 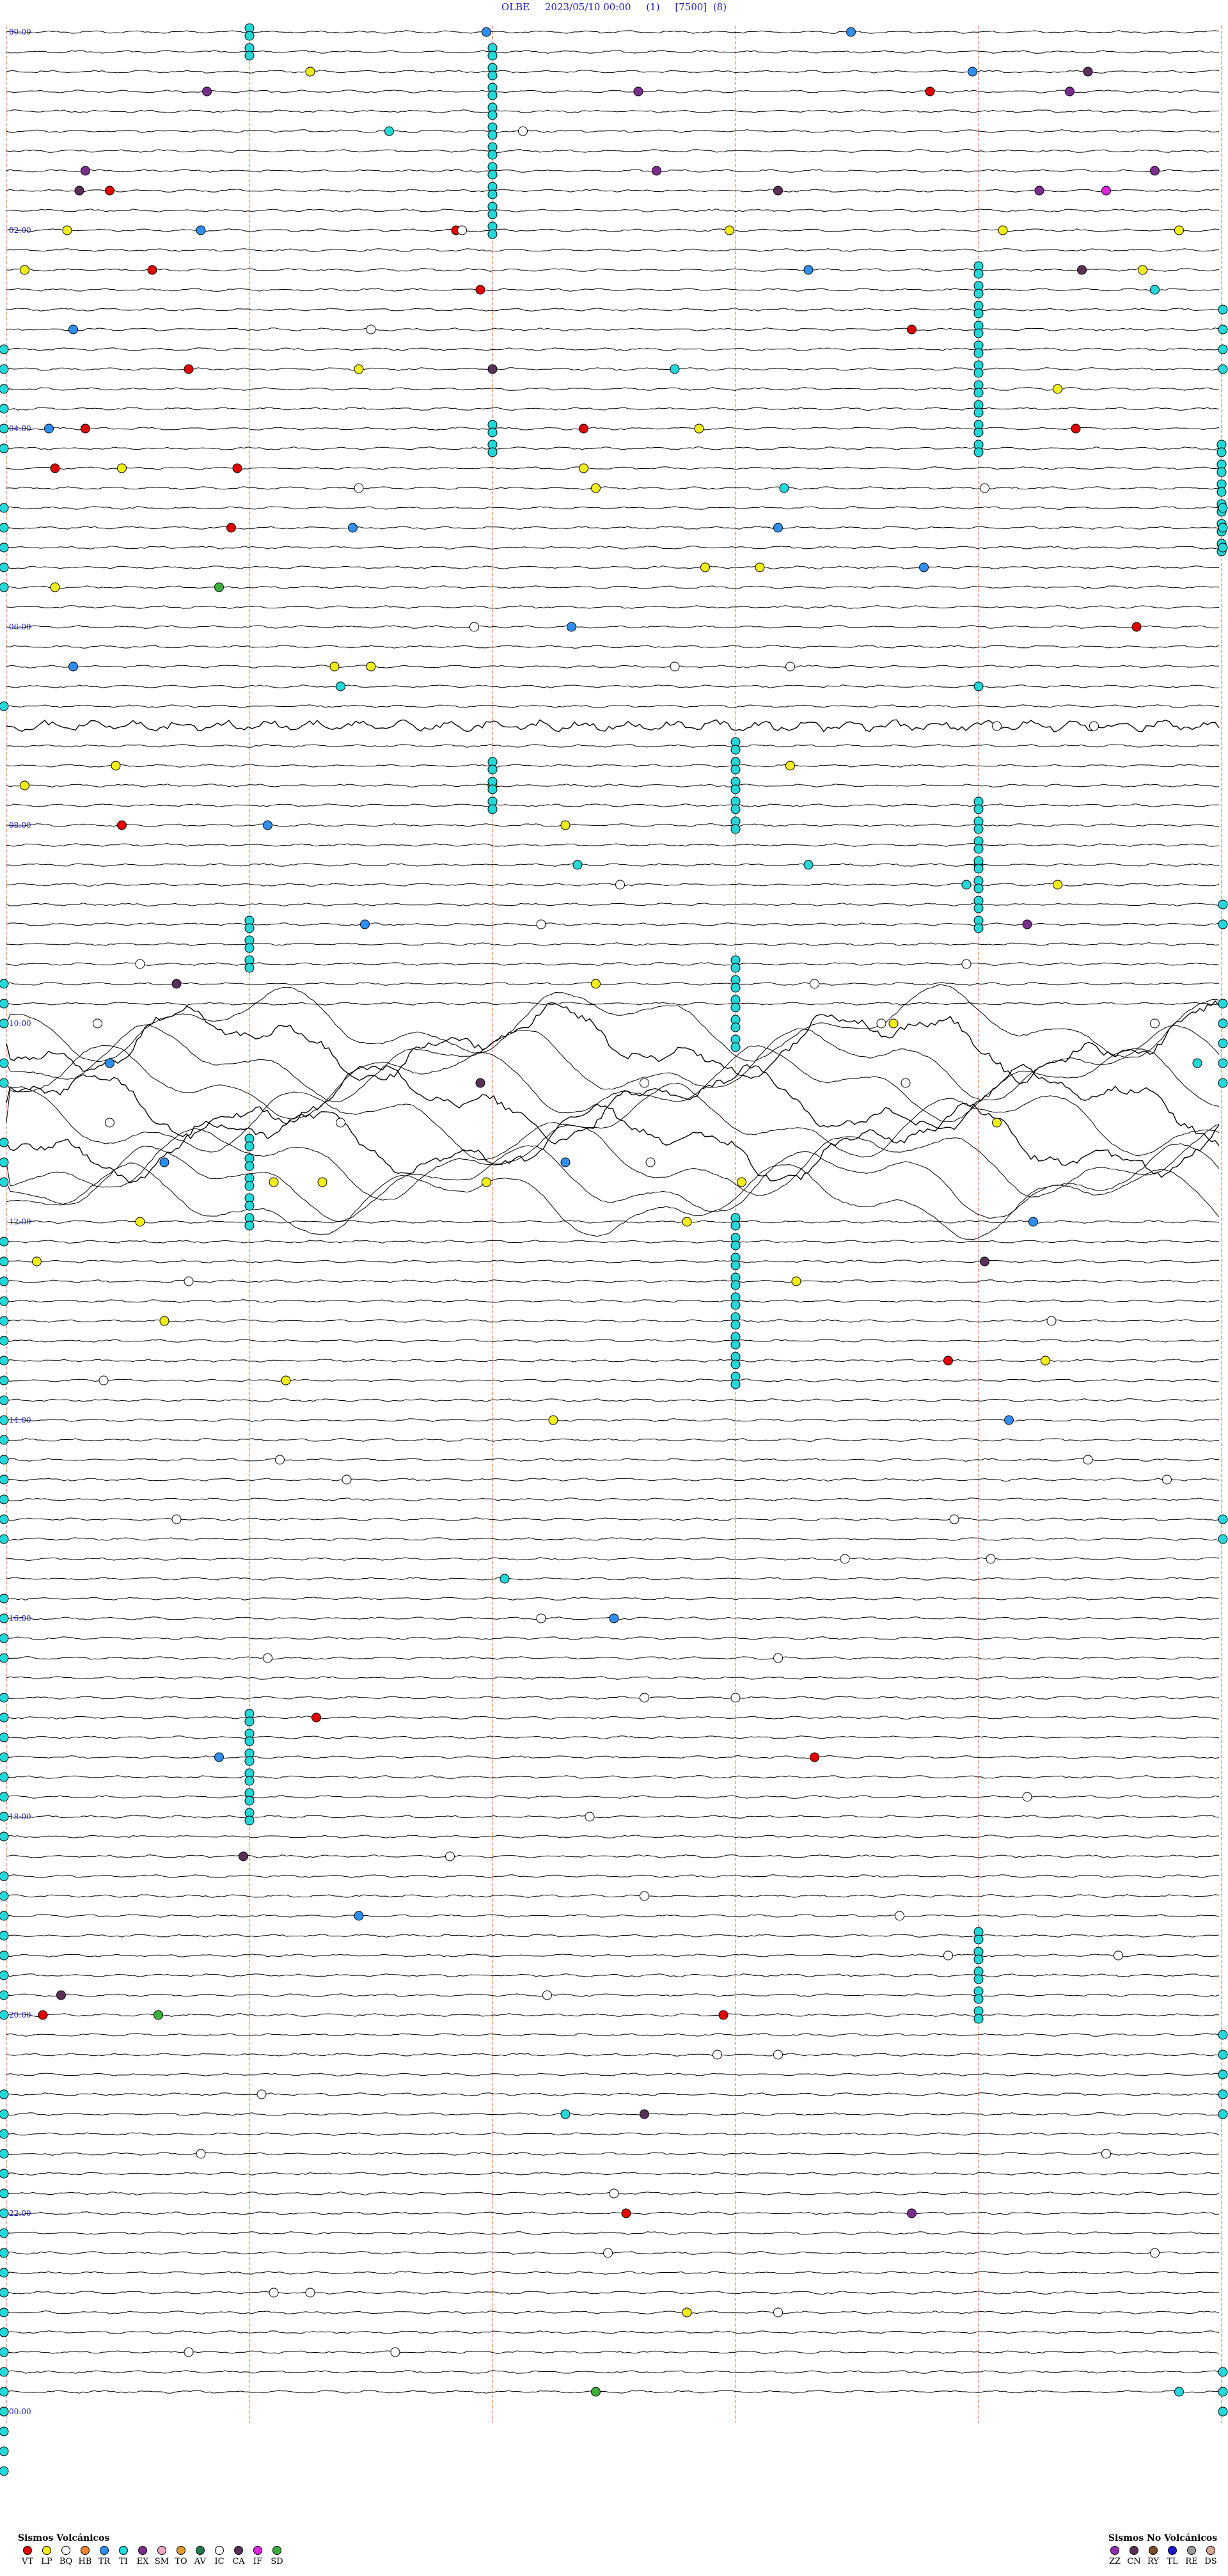 What do you see at coordinates (200, 2556) in the screenshot?
I see `legend-volcanic-item: AV` at bounding box center [200, 2556].